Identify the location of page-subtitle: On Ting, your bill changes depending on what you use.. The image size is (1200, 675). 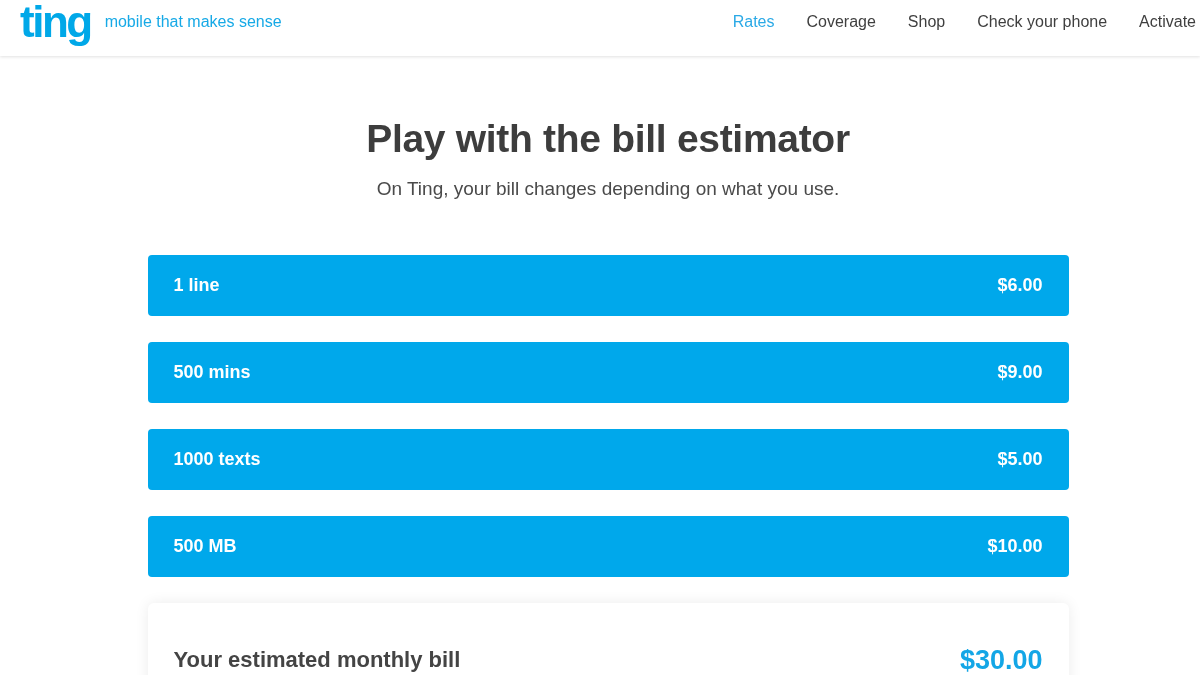
(608, 189).